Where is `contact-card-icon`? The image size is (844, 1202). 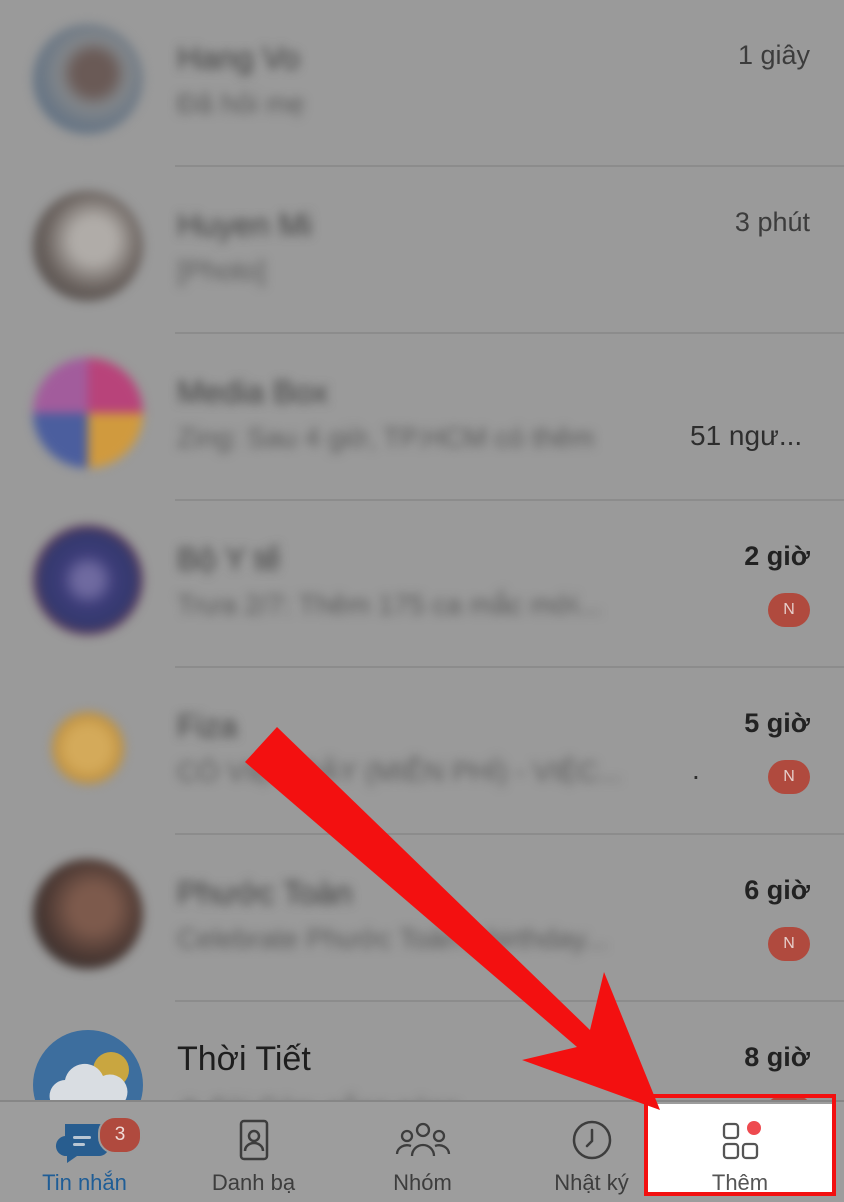 contact-card-icon is located at coordinates (253, 1140).